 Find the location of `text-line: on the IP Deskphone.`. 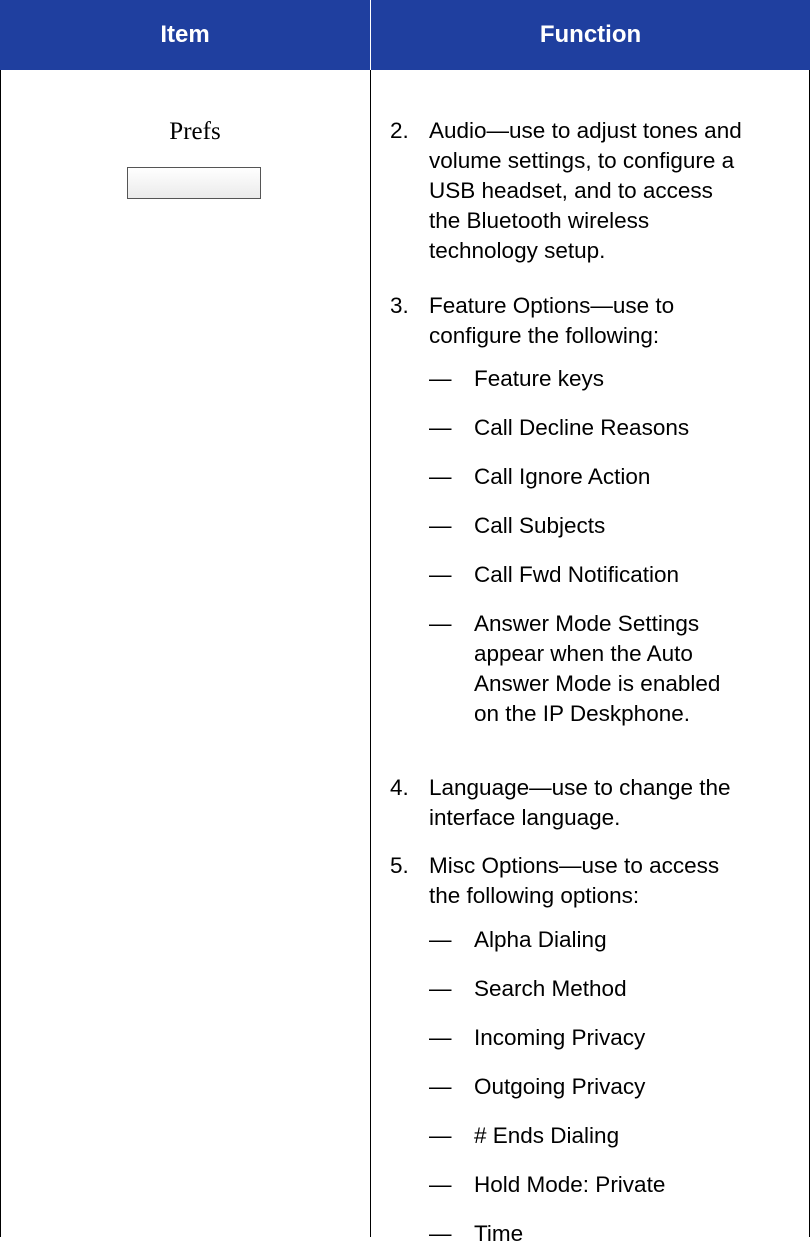

text-line: on the IP Deskphone. is located at coordinates (582, 713).